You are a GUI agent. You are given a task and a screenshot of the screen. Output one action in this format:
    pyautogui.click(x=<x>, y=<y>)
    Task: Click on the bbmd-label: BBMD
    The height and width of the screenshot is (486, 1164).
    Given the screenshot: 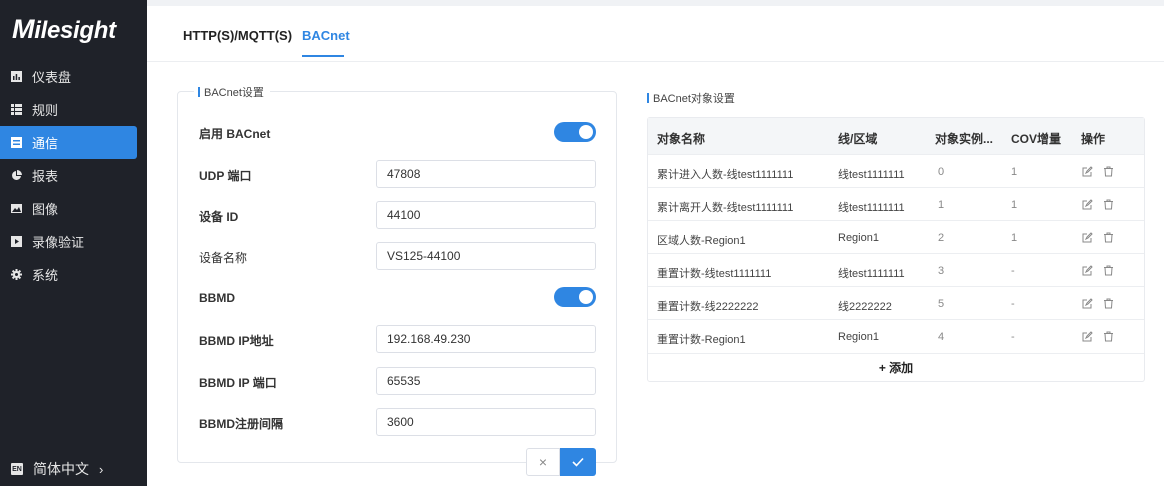 What is the action you would take?
    pyautogui.click(x=217, y=298)
    